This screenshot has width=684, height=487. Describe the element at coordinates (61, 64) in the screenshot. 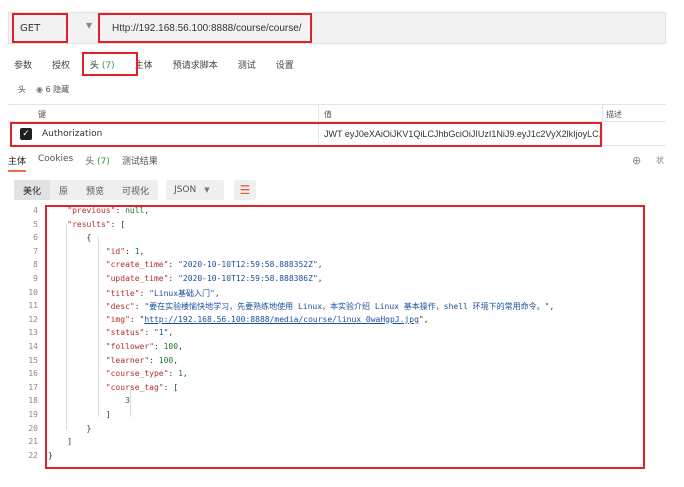

I see `tab-auth: 授权` at that location.